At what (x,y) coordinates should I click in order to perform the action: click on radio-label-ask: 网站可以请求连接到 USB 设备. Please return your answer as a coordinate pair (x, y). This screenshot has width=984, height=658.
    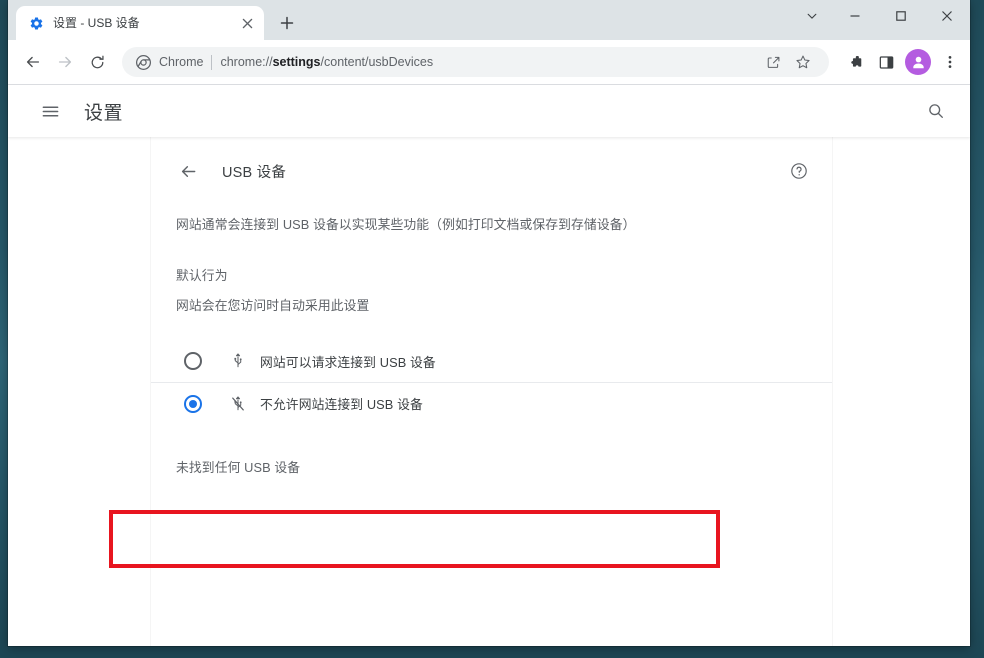
    Looking at the image, I should click on (348, 362).